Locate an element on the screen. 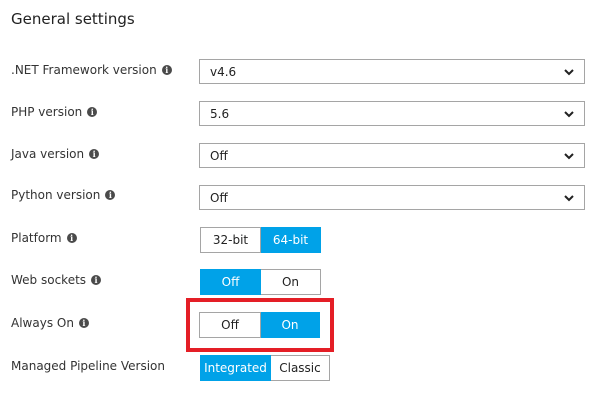 This screenshot has width=606, height=407. python-label-text: Python version is located at coordinates (56, 195).